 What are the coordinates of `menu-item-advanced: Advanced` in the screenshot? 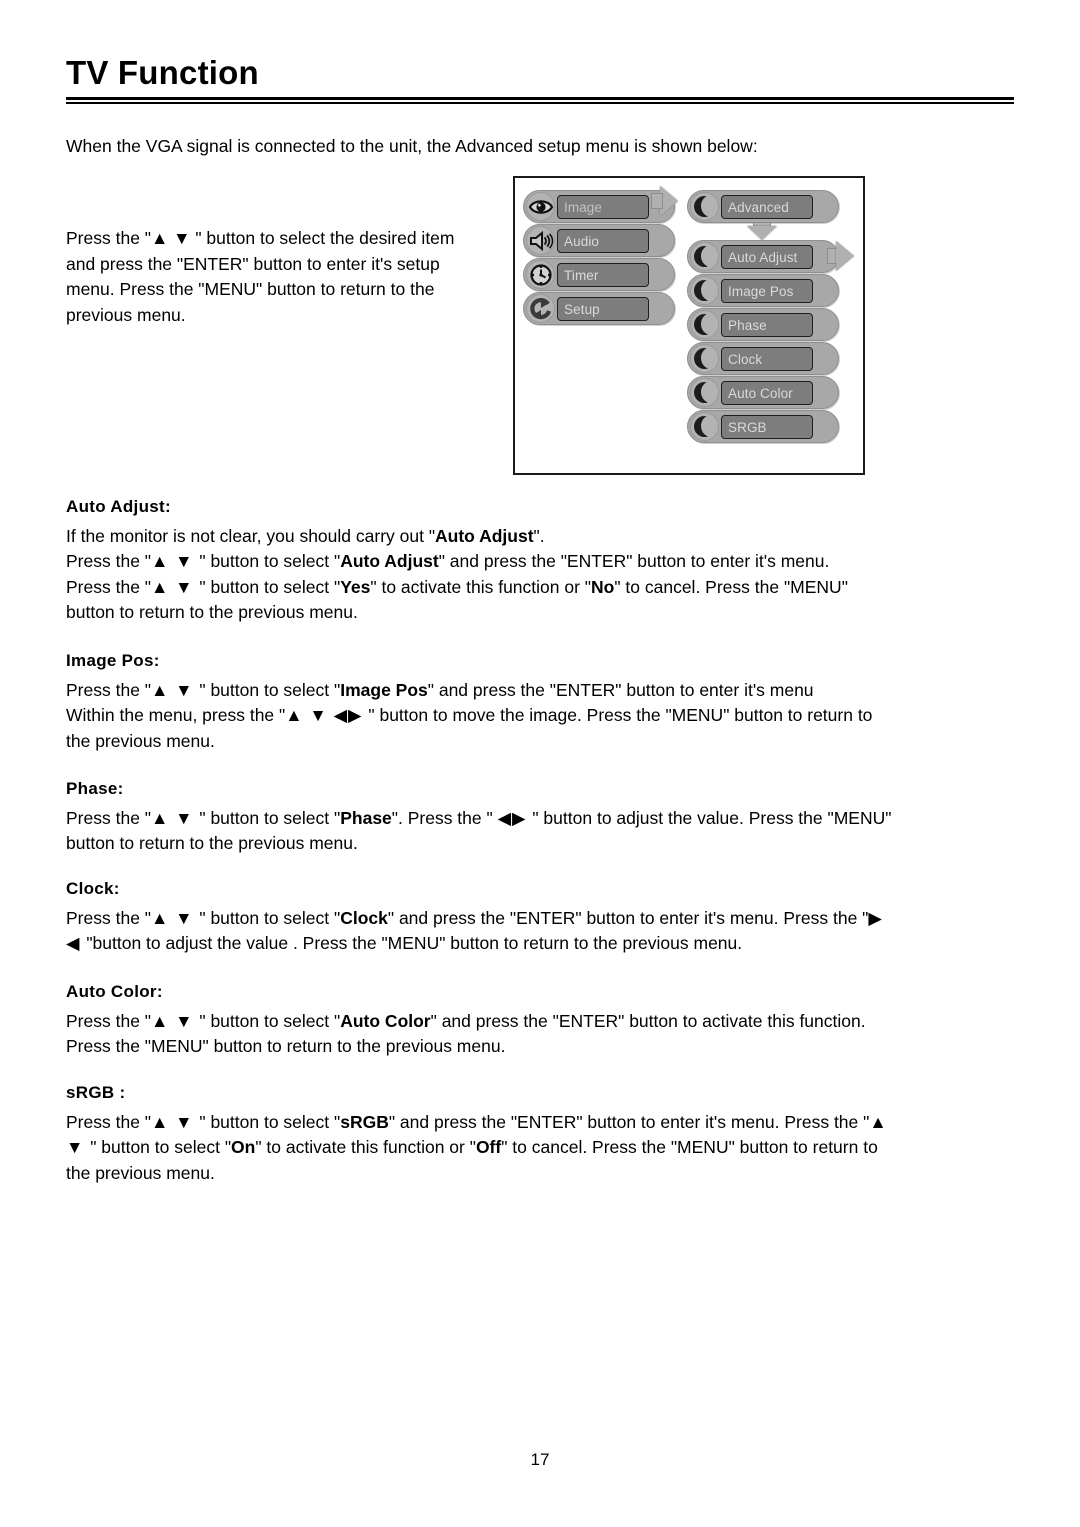 It's located at (763, 206).